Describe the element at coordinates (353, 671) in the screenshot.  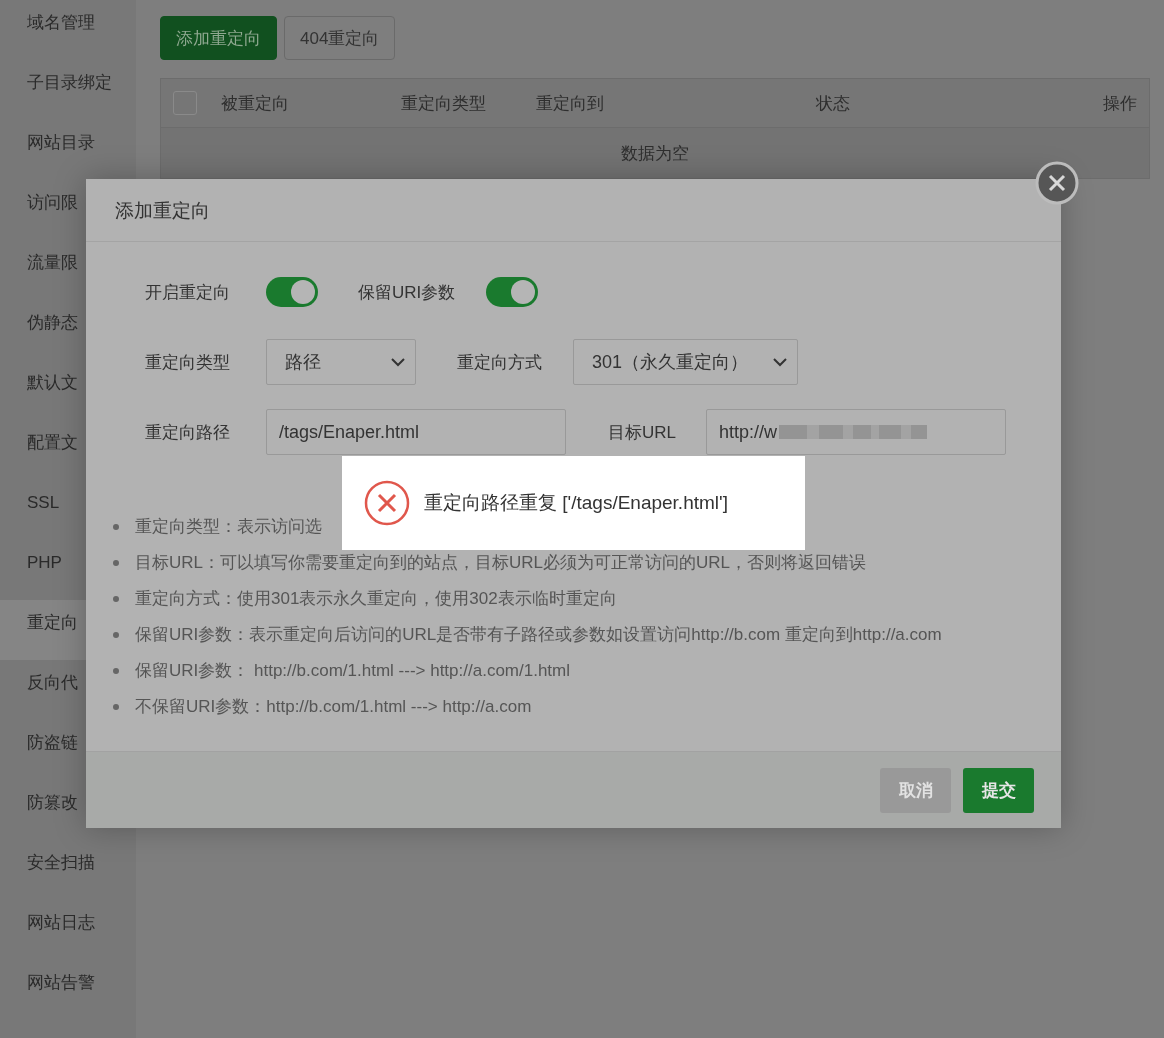
I see `note-text: 保留URI参数： http://b.com/1.html ---> http://a.com/1.html` at that location.